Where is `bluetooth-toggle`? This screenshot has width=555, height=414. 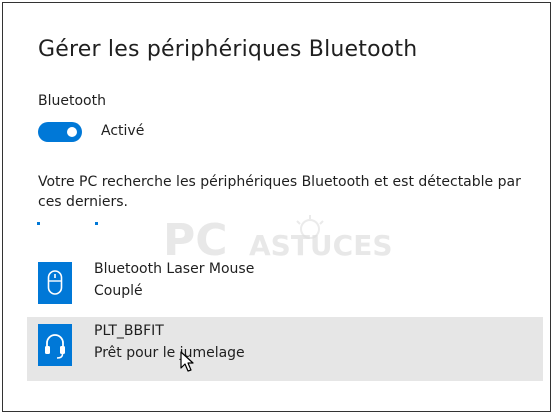 bluetooth-toggle is located at coordinates (60, 132).